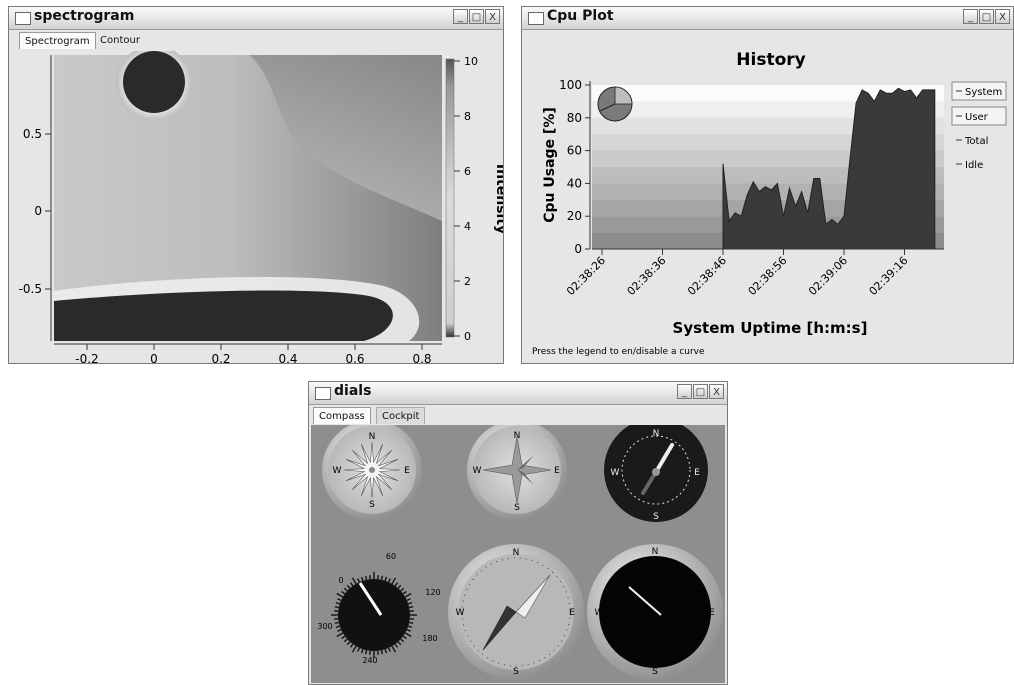 This screenshot has height=685, width=1014. I want to click on knob-label-60: 60, so click(391, 556).